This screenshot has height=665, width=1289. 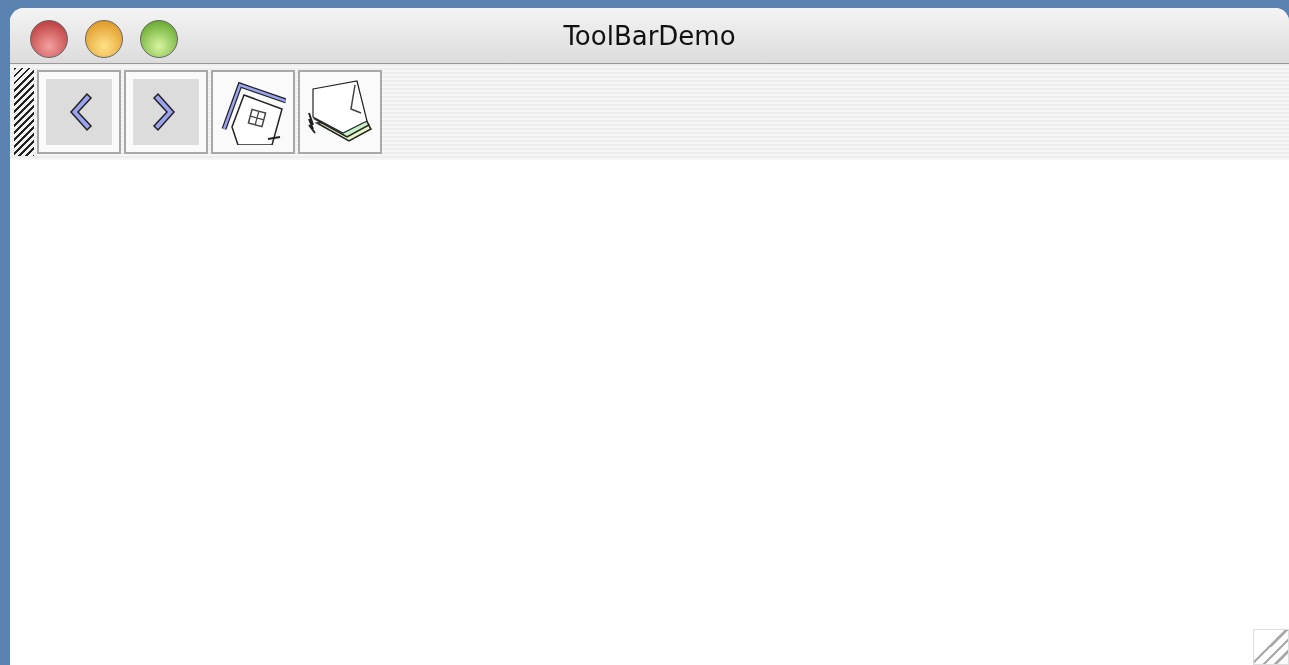 I want to click on forward-button, so click(x=166, y=112).